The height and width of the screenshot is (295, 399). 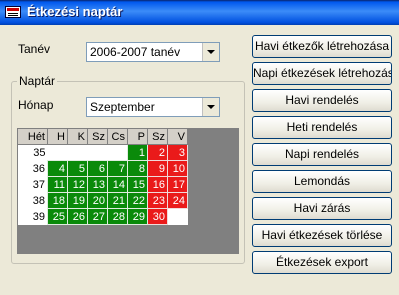 I want to click on header-cell-sunday: V, so click(x=177, y=136).